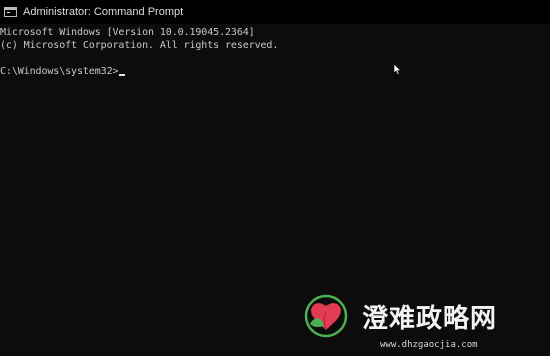 The image size is (550, 356). I want to click on watermark-text: 澄难政略网, so click(430, 319).